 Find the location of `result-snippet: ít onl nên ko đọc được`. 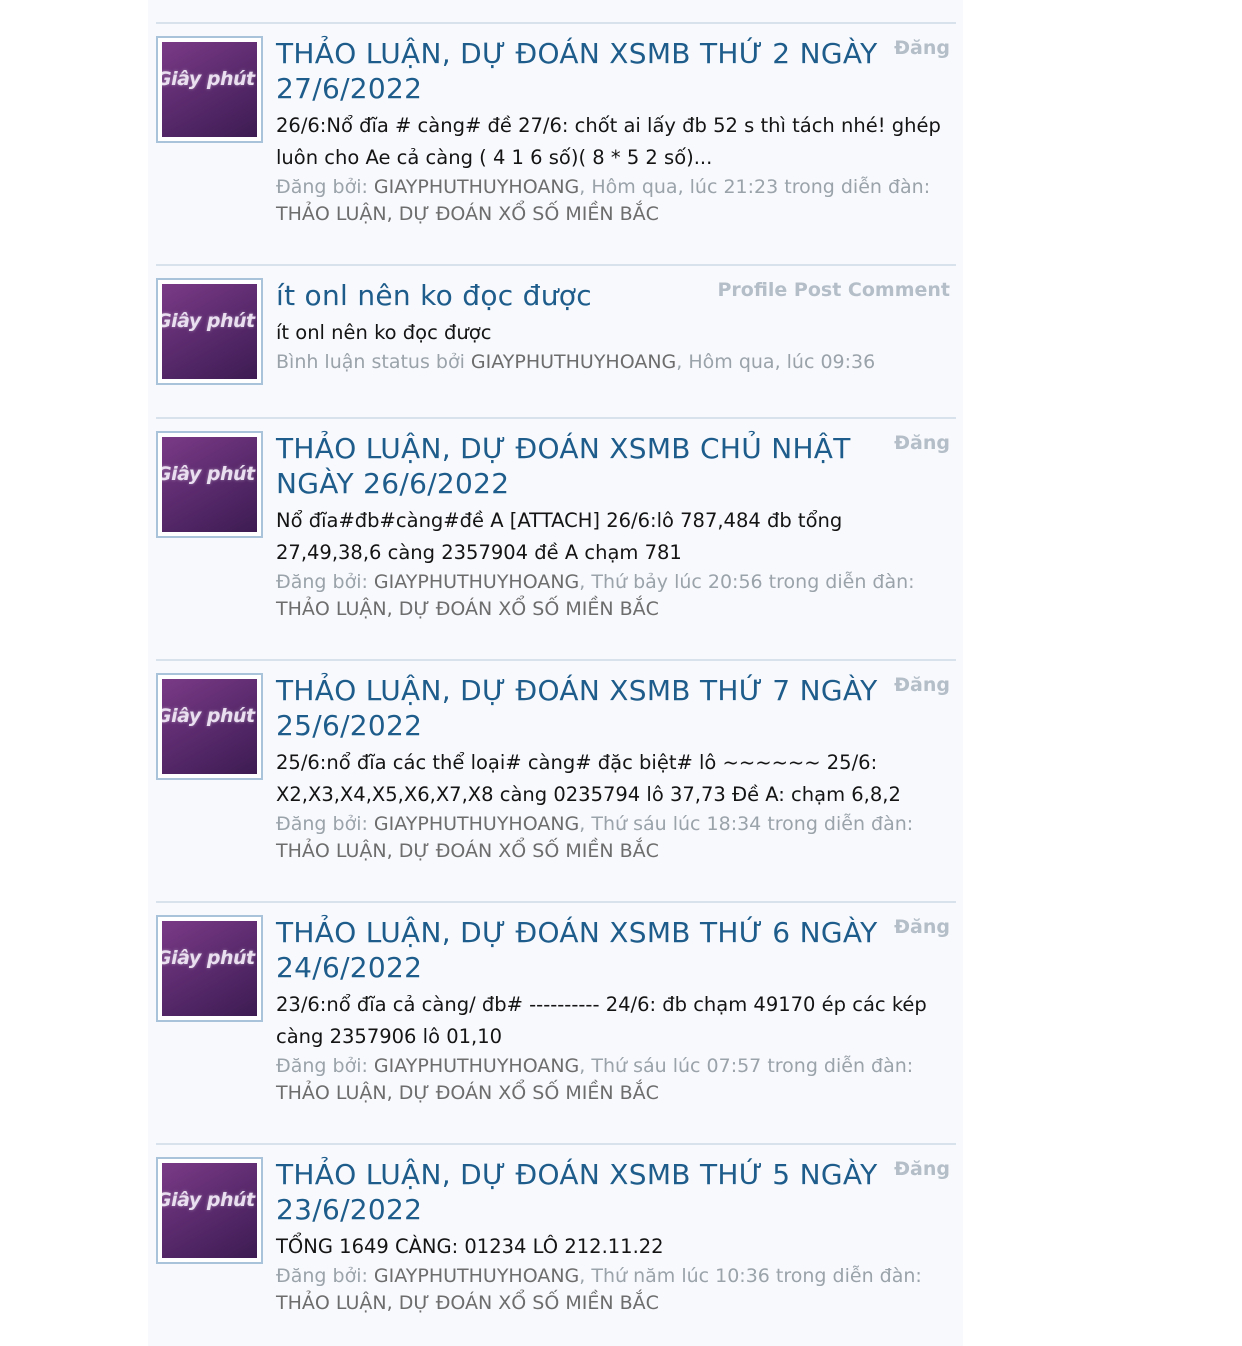

result-snippet: ít onl nên ko đọc được is located at coordinates (384, 332).